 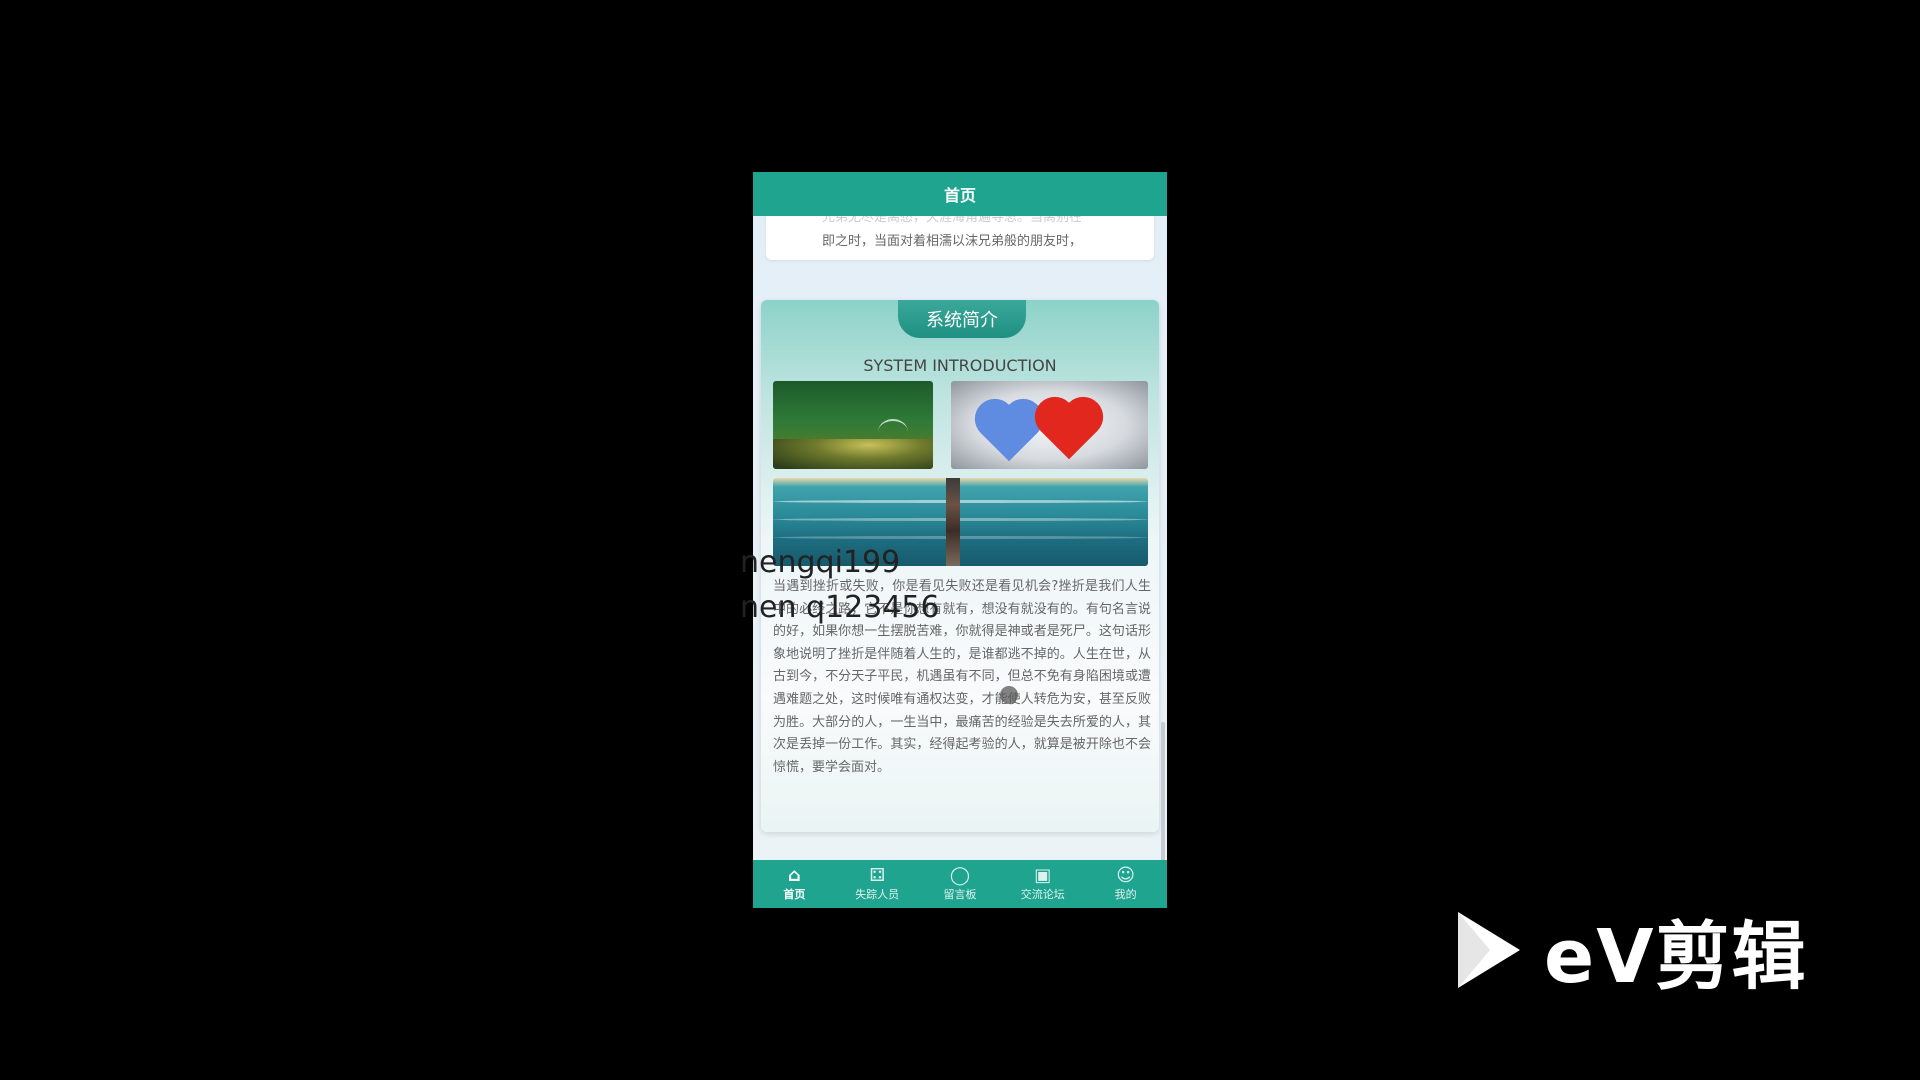 I want to click on nav-mine: ☺ 我的, so click(x=1126, y=884).